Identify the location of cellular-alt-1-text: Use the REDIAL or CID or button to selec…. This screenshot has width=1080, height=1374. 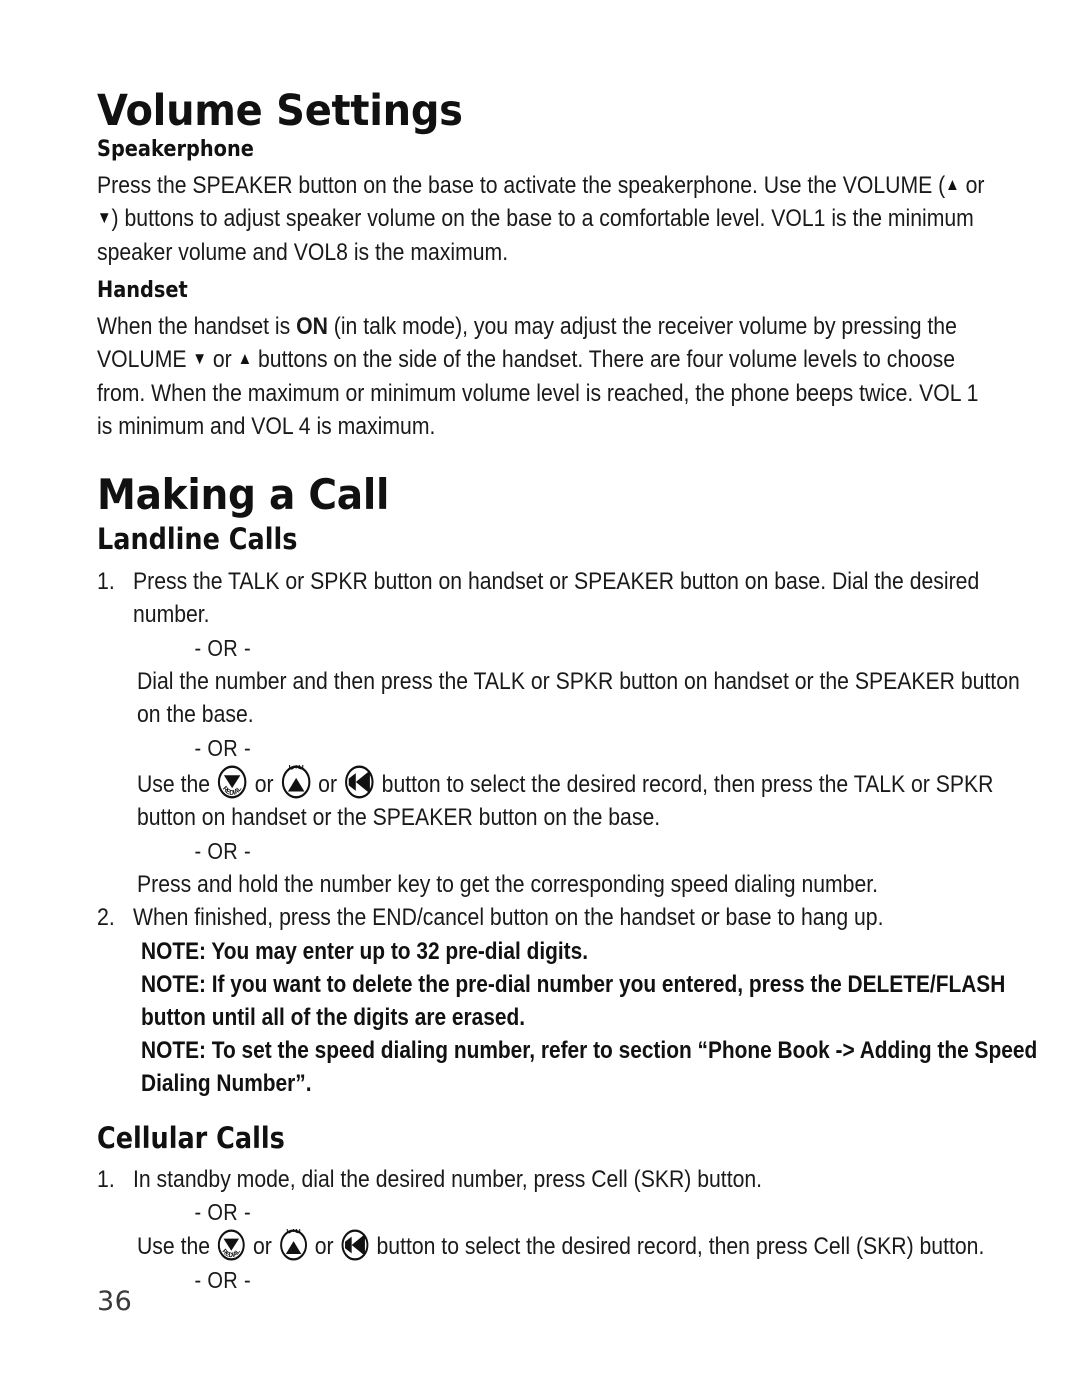
(587, 1246).